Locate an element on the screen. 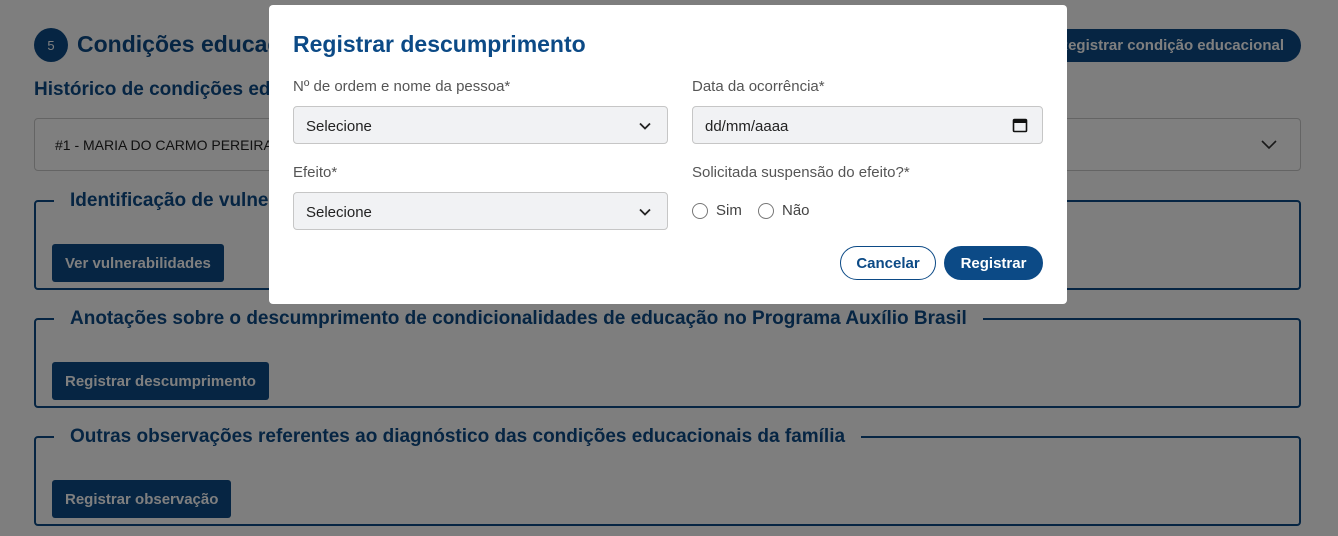 The image size is (1338, 536). cancel-button: Cancelar is located at coordinates (888, 263).